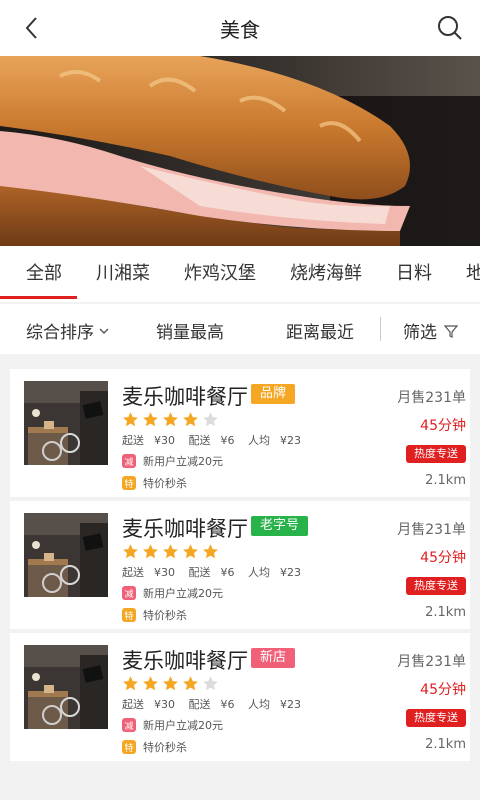 The image size is (480, 800). Describe the element at coordinates (123, 274) in the screenshot. I see `tab-sichuan-hunan: 川湘菜` at that location.